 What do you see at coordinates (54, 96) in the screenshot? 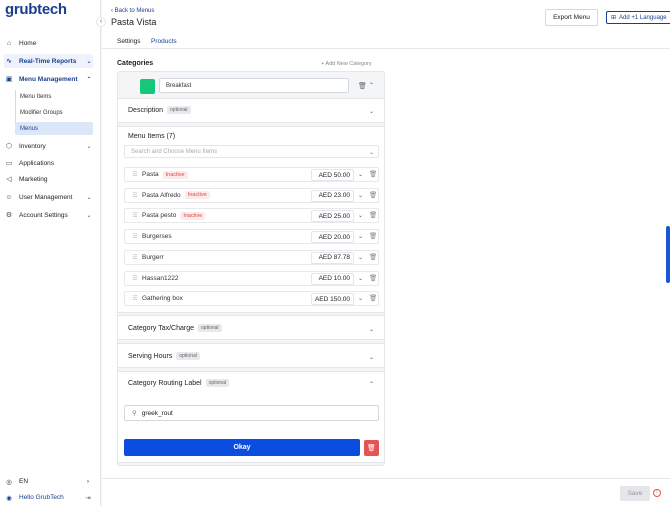
I see `sidebar-subitem-menu-items: Menu Items` at bounding box center [54, 96].